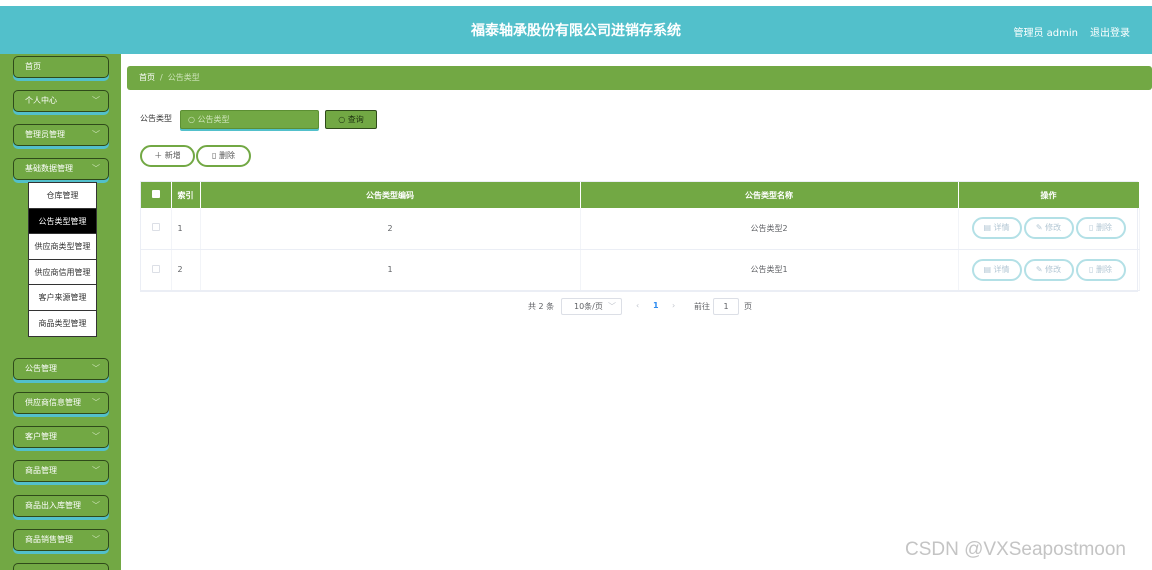 This screenshot has height=570, width=1152. I want to click on breadcrumb: 首页 / 公告类型, so click(639, 78).